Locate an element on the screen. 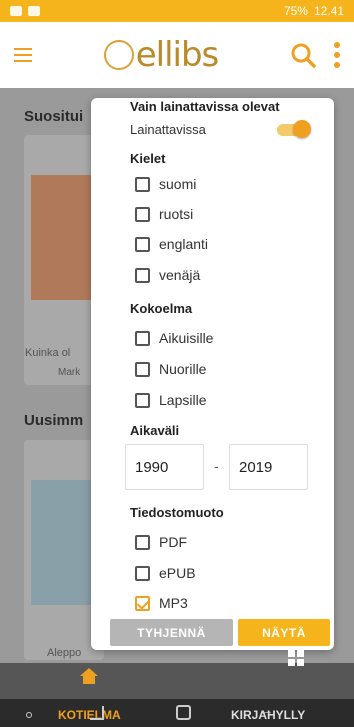  availability-heading: Vain lainattavissa olevat is located at coordinates (205, 106).